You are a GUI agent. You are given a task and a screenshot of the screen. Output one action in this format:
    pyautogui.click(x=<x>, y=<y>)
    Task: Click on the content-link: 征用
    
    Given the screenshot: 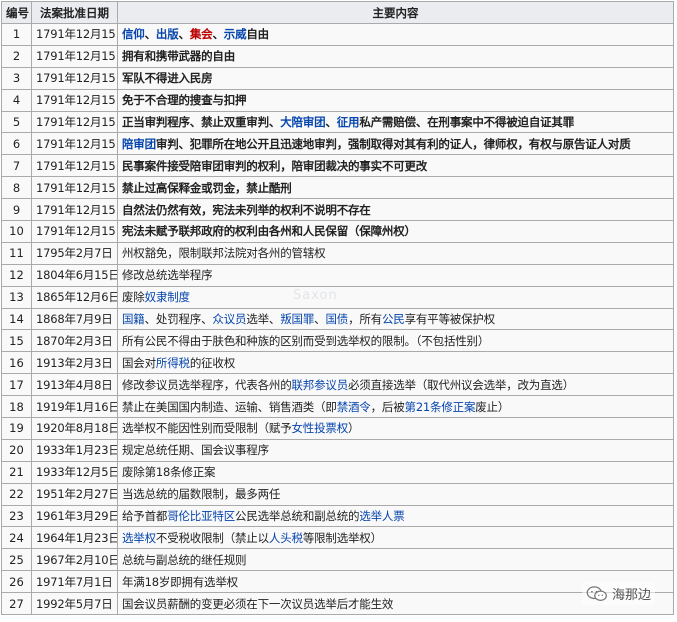 What is the action you would take?
    pyautogui.click(x=348, y=122)
    